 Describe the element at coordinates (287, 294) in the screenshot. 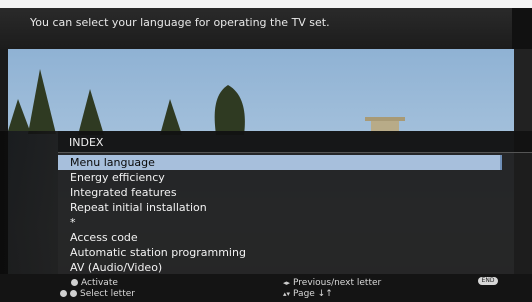

I see `page-up-down-icon: ▴▾` at that location.